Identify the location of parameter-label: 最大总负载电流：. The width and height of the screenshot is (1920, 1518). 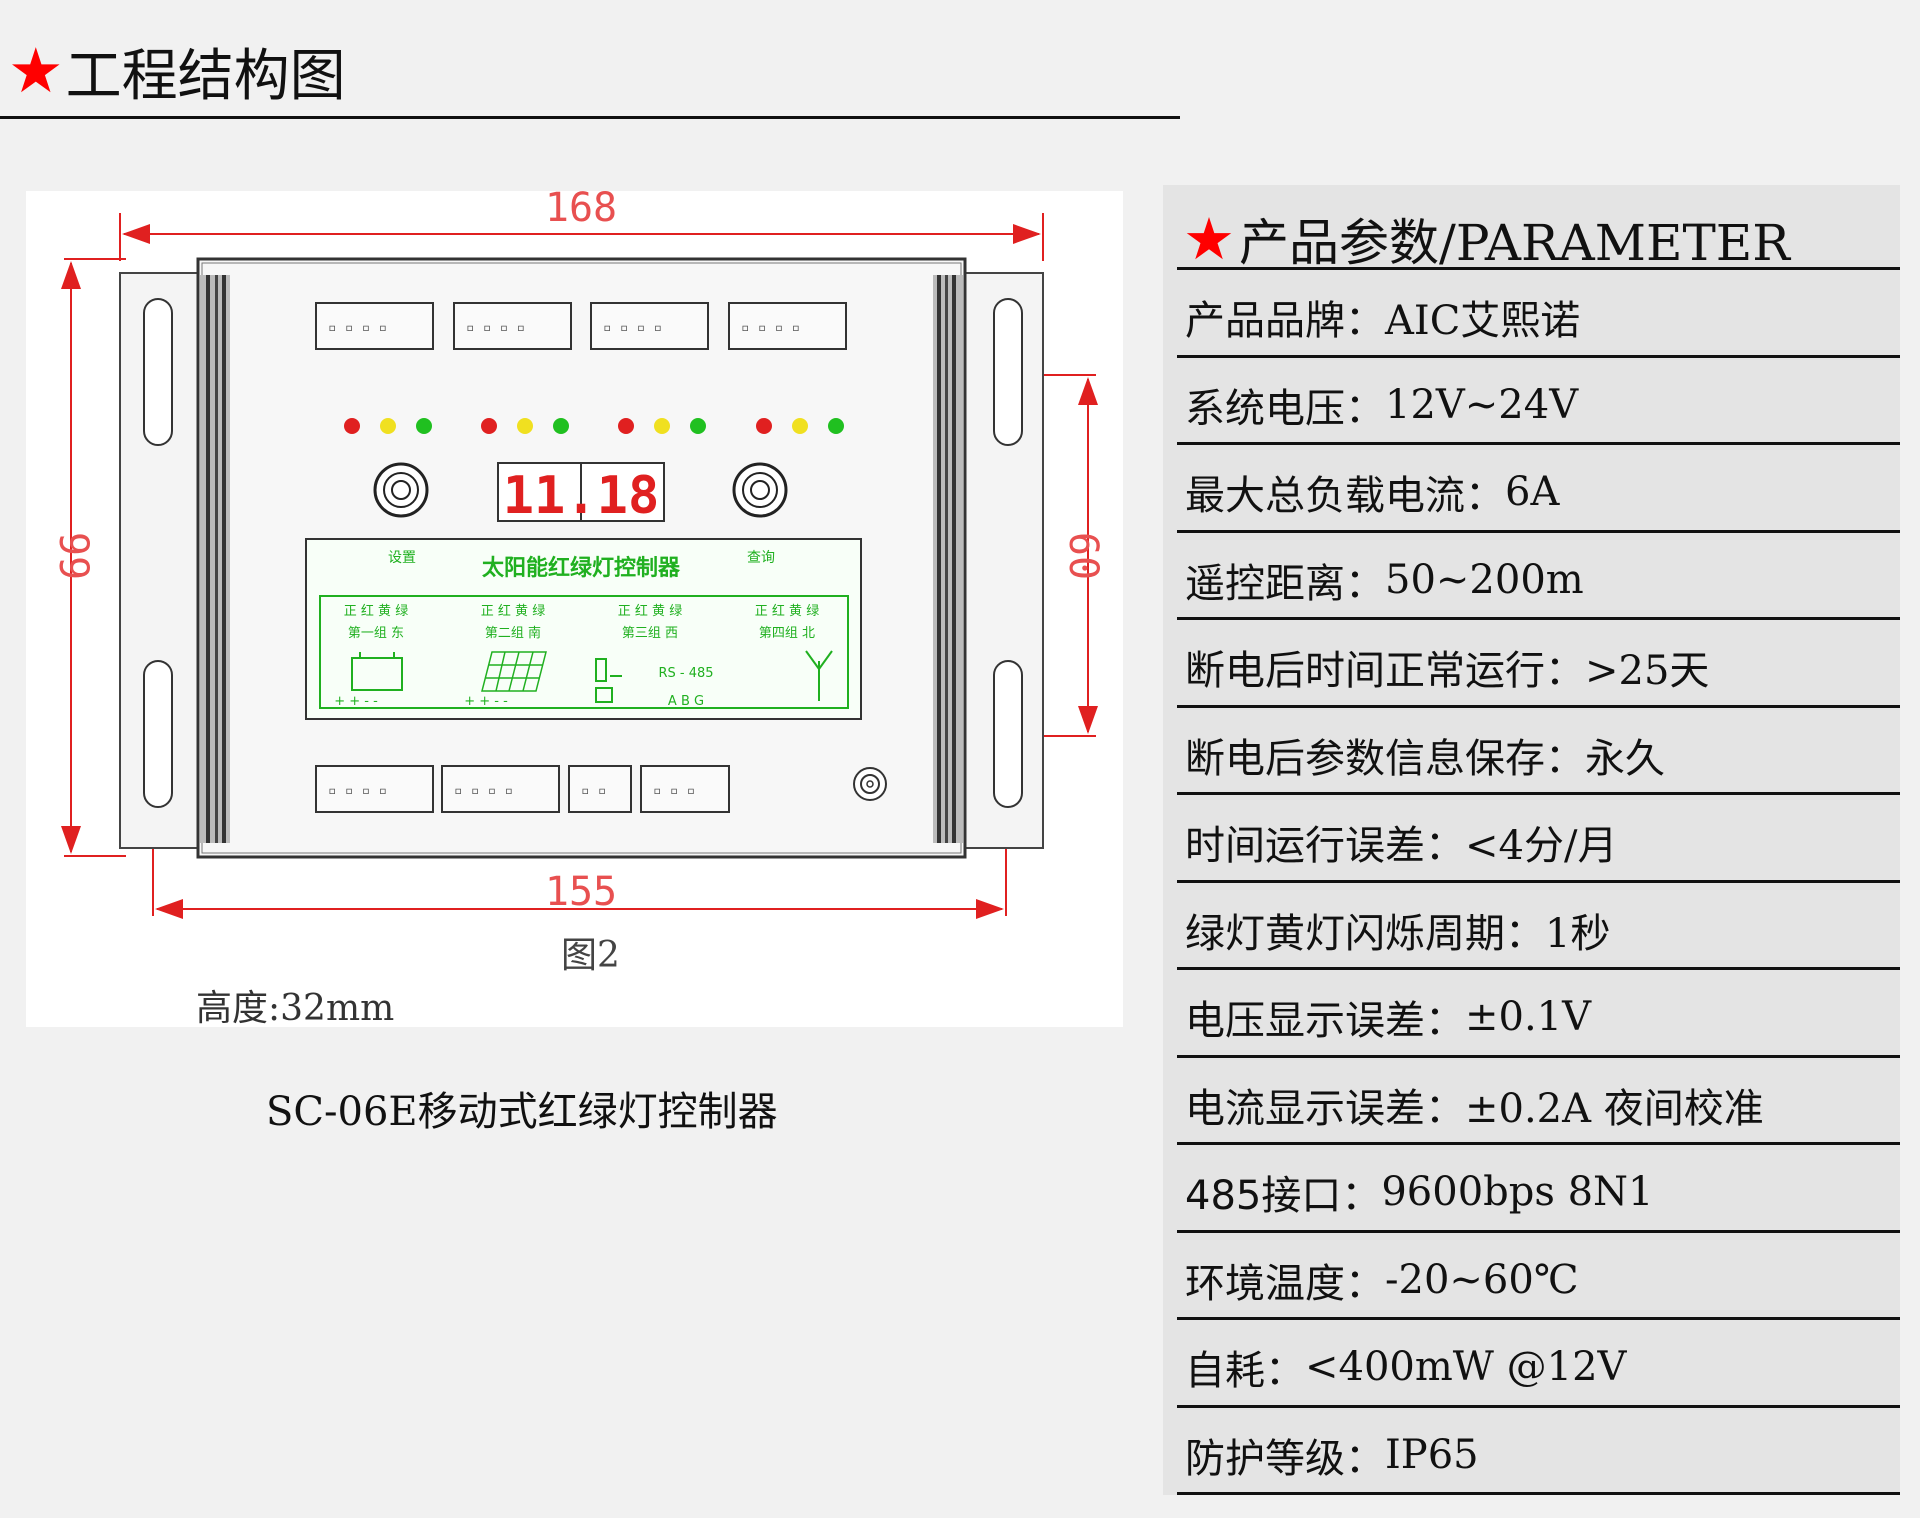
(1345, 496).